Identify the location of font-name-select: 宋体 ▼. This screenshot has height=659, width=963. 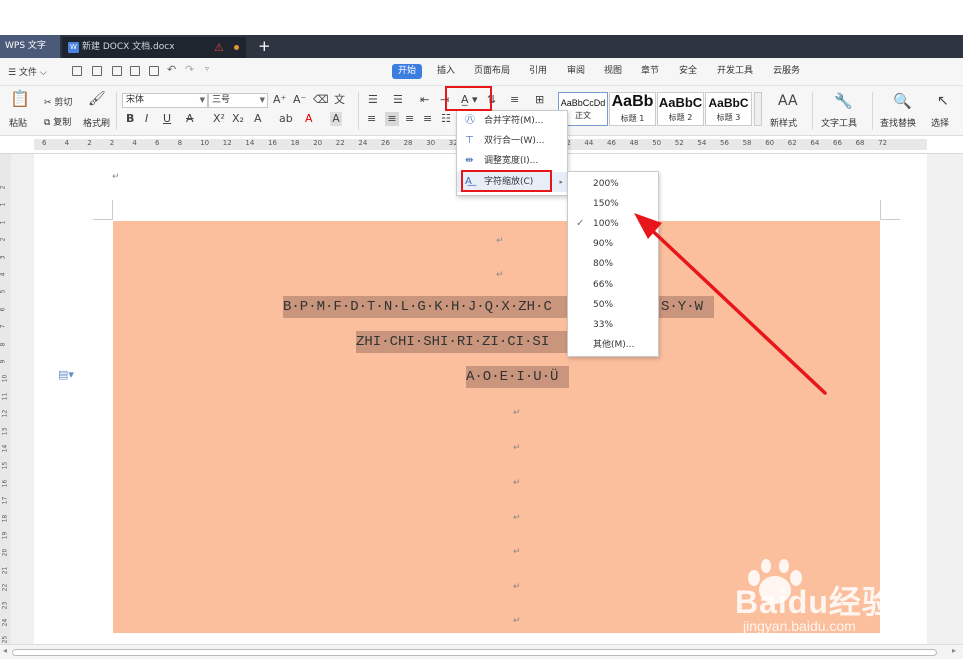
(165, 100).